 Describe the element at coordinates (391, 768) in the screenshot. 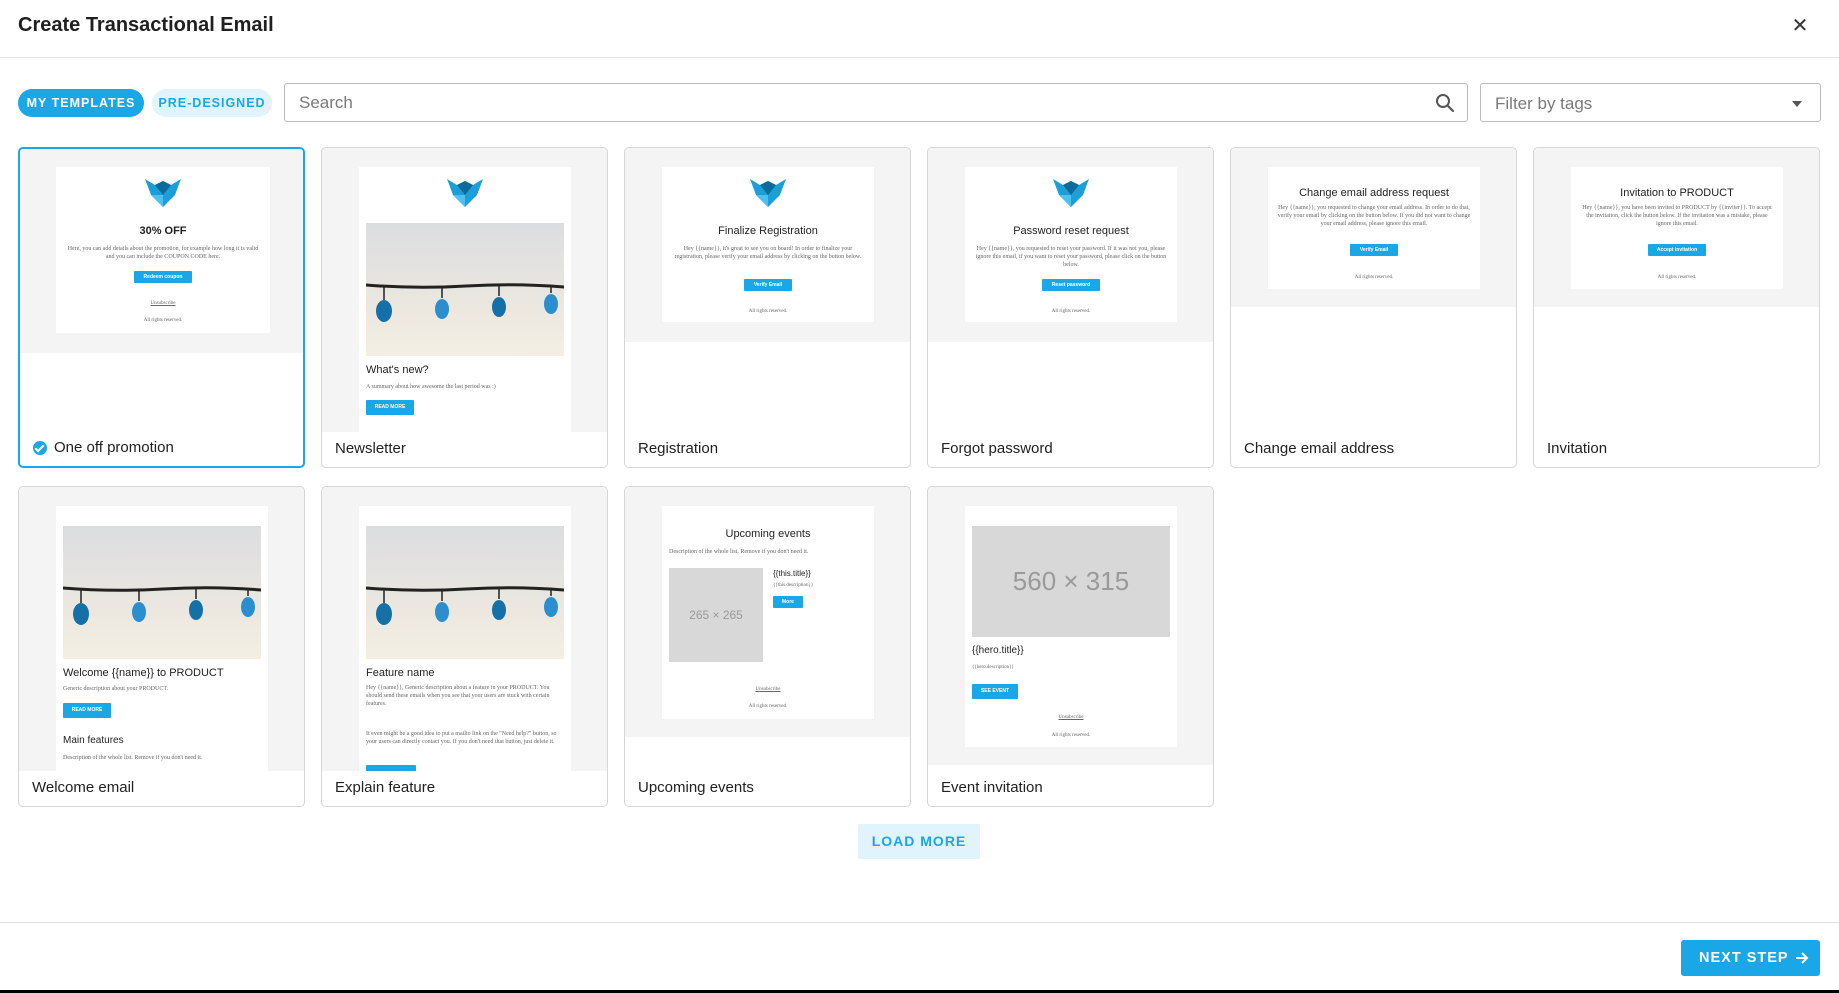

I see `preview-button` at that location.